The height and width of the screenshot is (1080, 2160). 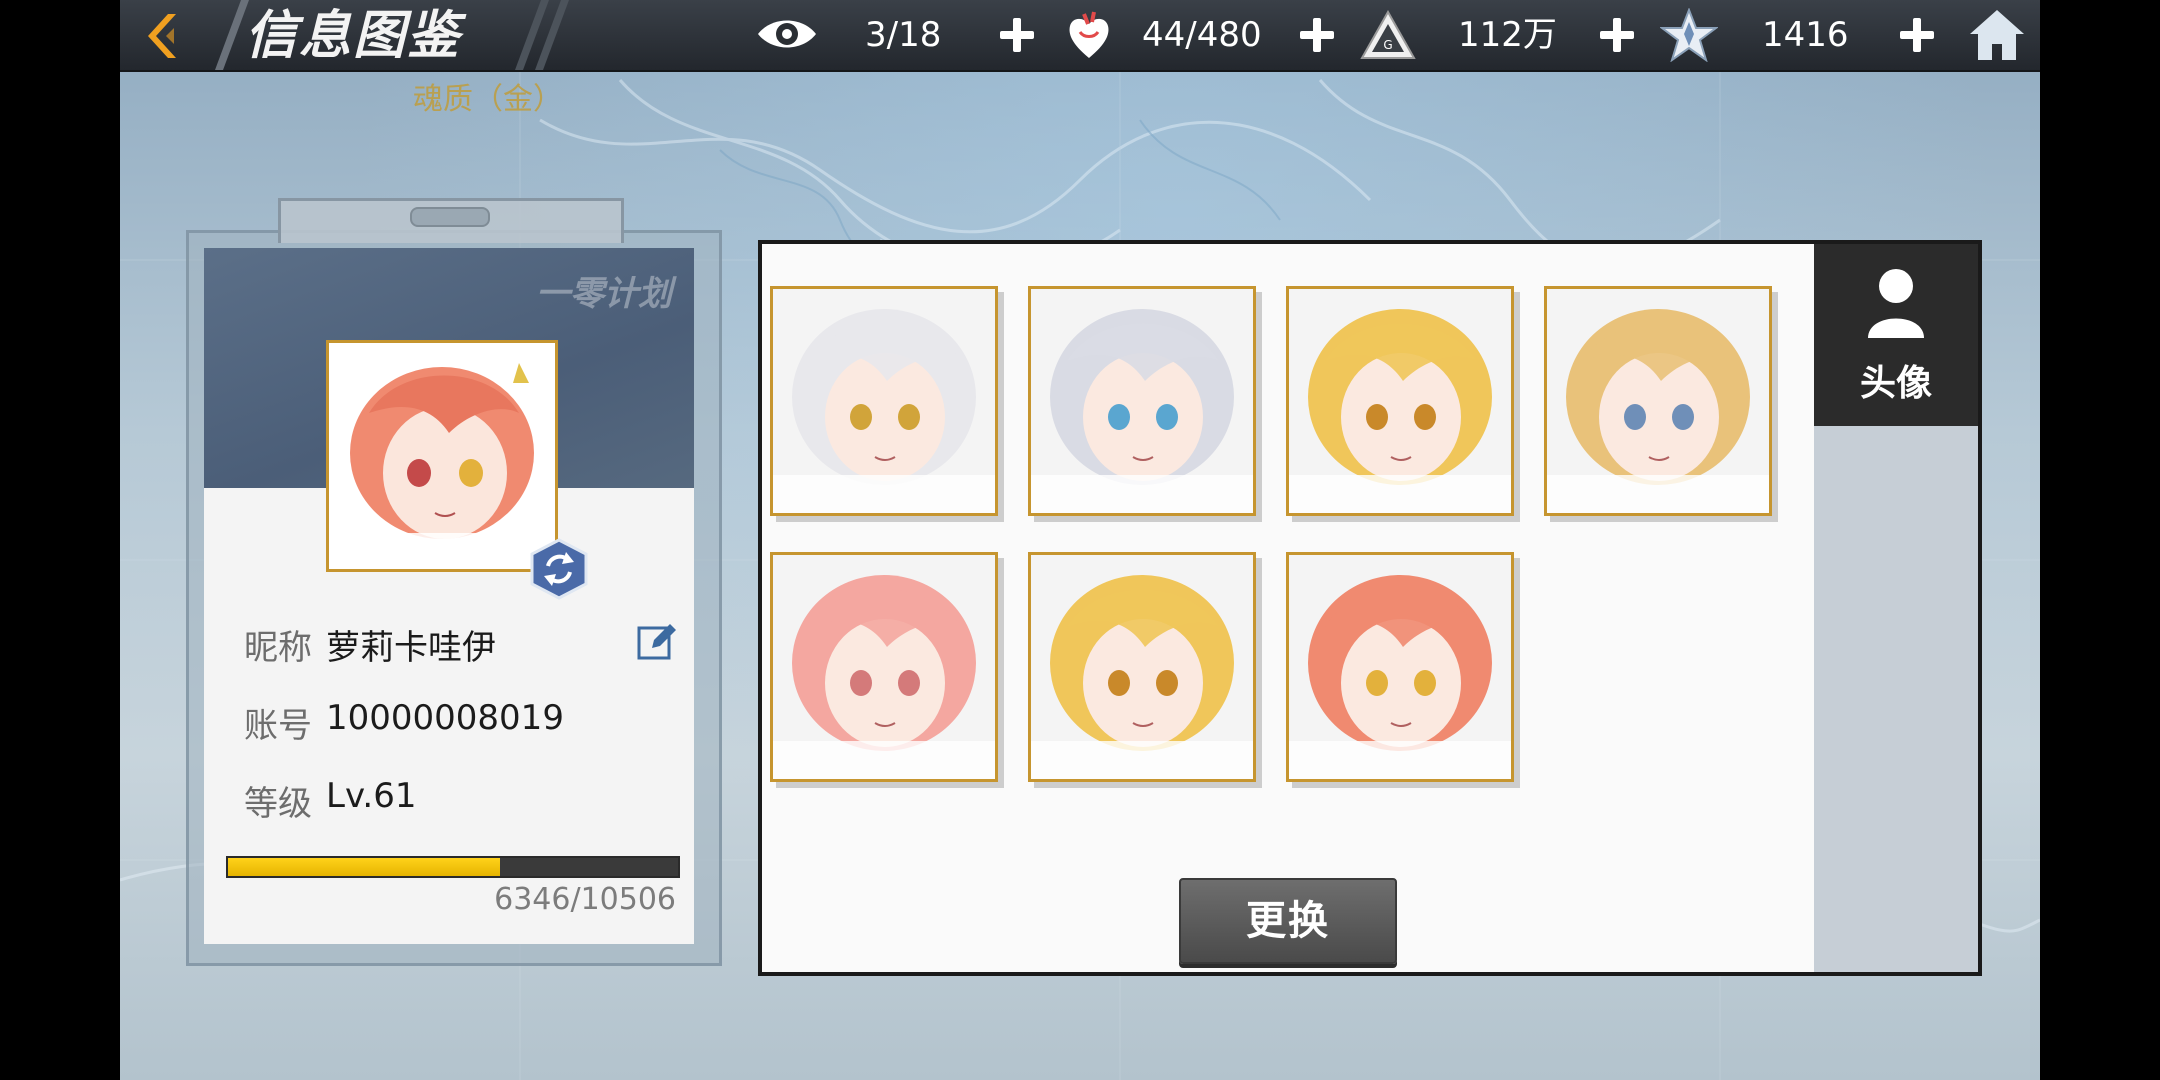 I want to click on vision-value: 3/18, so click(x=903, y=35).